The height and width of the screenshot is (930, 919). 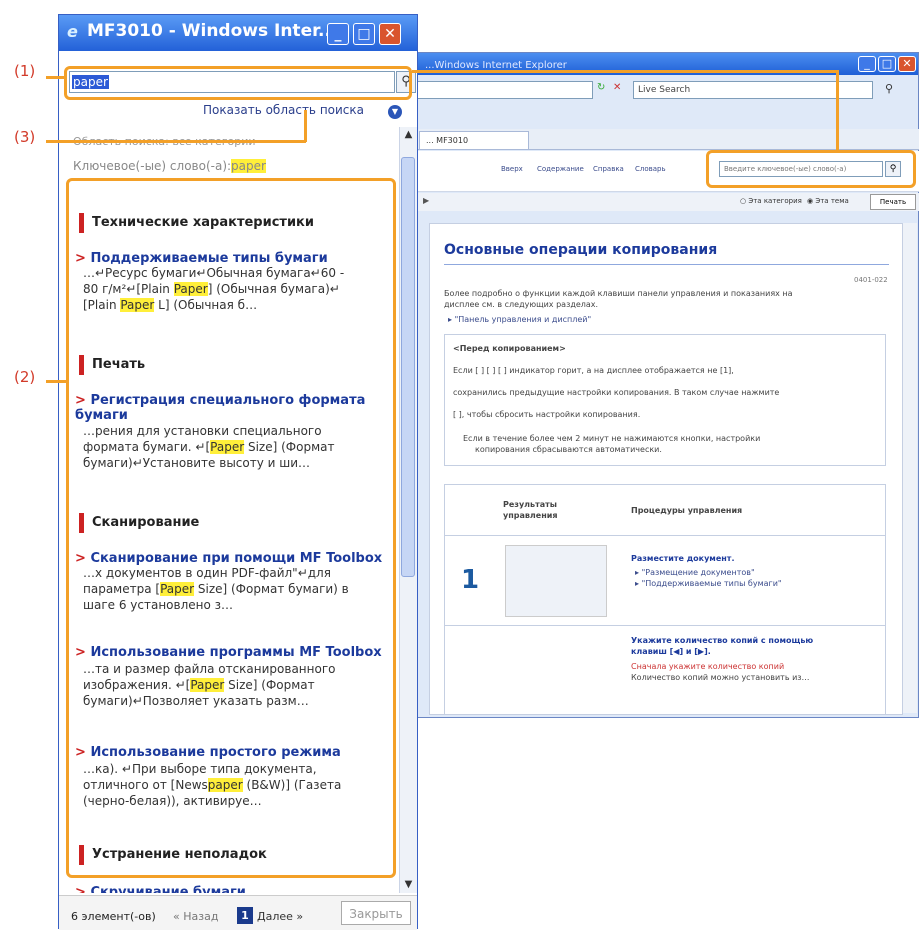 What do you see at coordinates (280, 916) in the screenshot?
I see `next-page-link: Далее »` at bounding box center [280, 916].